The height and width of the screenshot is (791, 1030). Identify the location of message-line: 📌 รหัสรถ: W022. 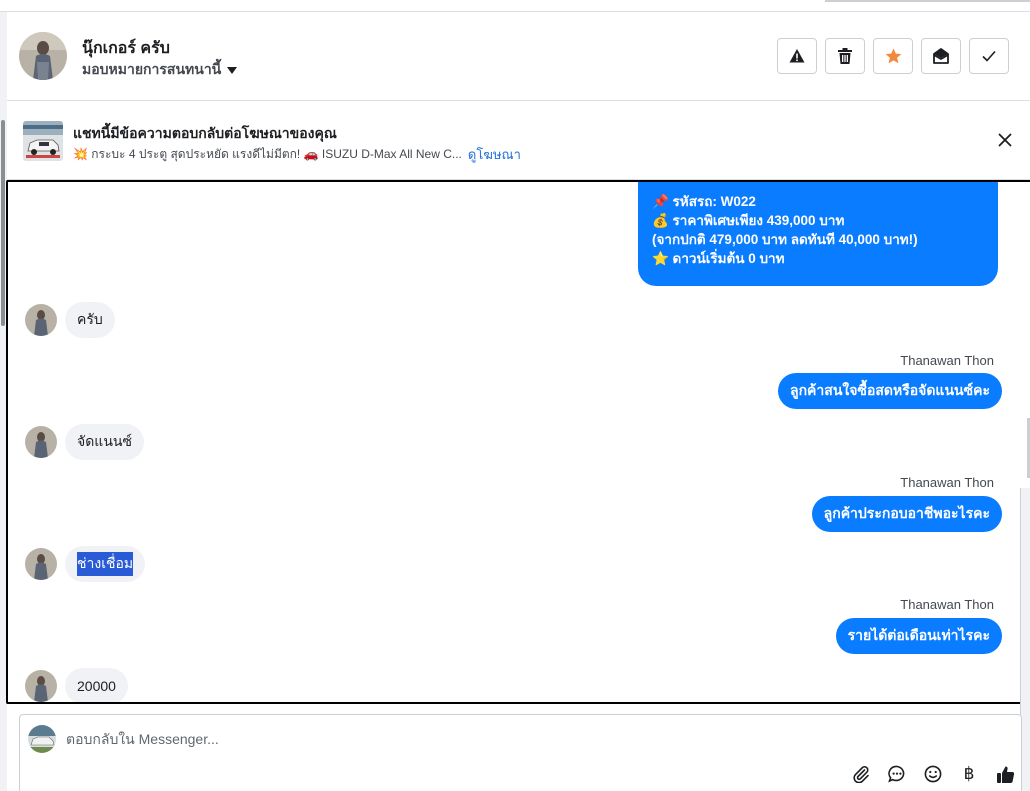
(704, 201).